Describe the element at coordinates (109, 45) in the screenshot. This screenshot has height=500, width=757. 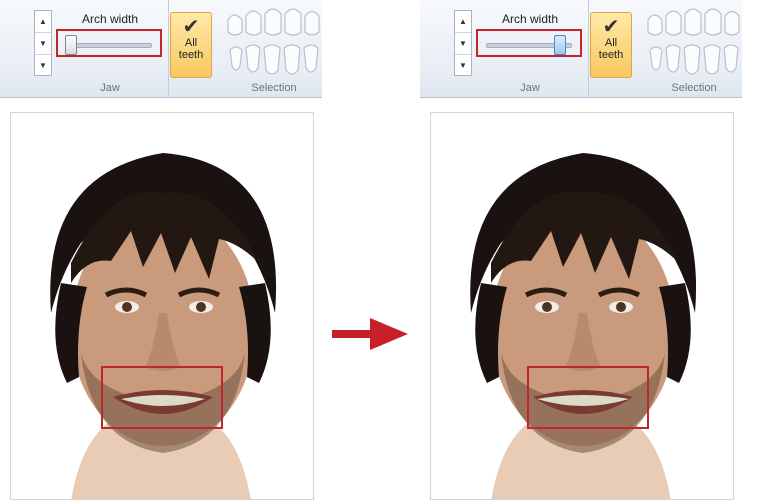
I see `arch-width-track` at that location.